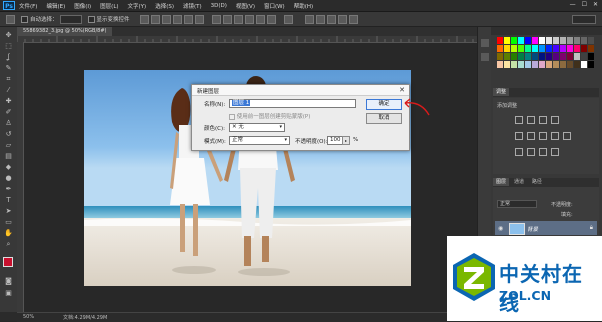  Describe the element at coordinates (274, 6) in the screenshot. I see `menu-window: 窗口(W)` at that location.